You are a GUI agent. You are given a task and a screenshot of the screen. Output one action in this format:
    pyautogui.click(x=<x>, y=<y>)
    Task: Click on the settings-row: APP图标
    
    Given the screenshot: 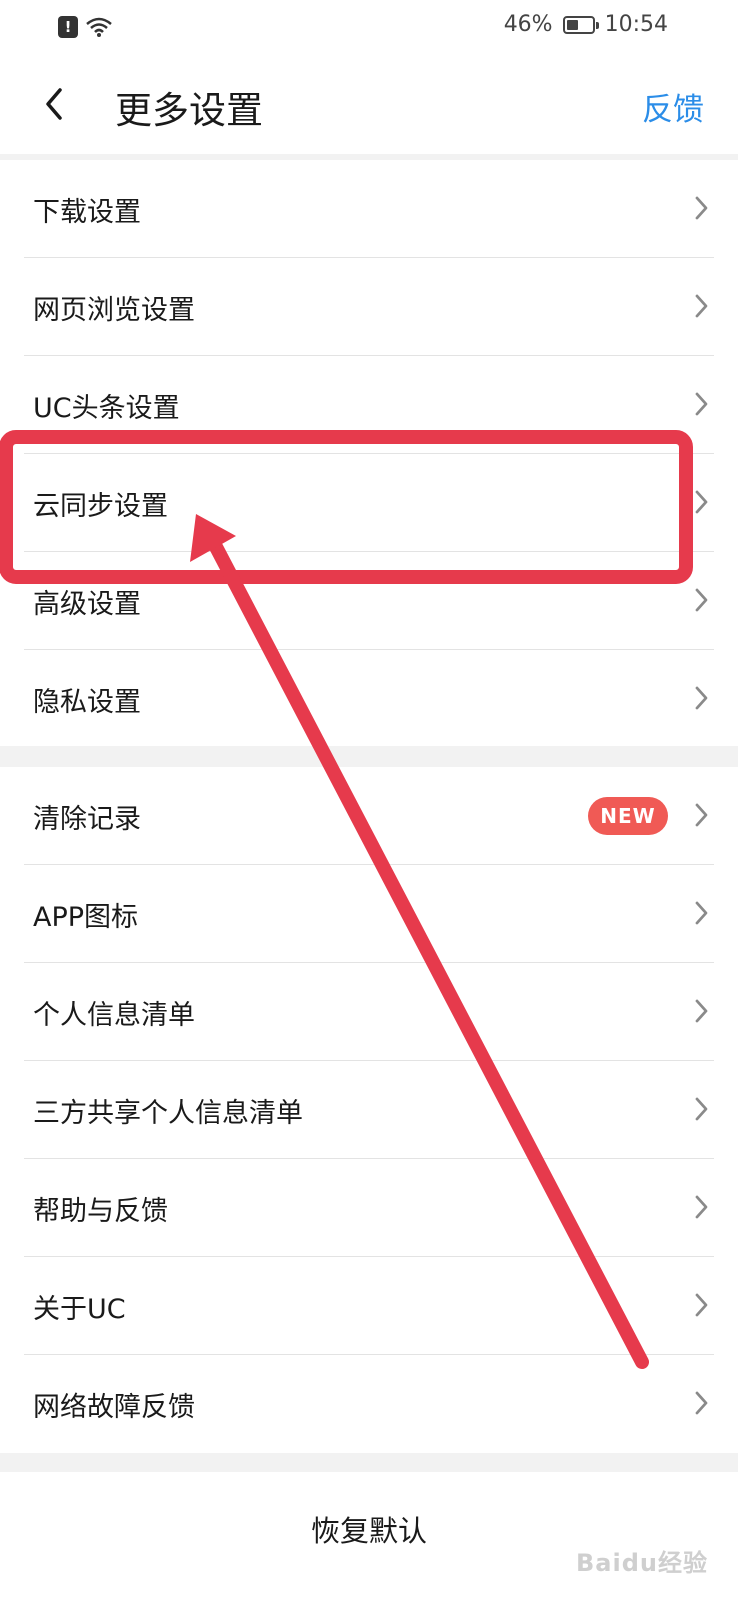 What is the action you would take?
    pyautogui.click(x=369, y=914)
    